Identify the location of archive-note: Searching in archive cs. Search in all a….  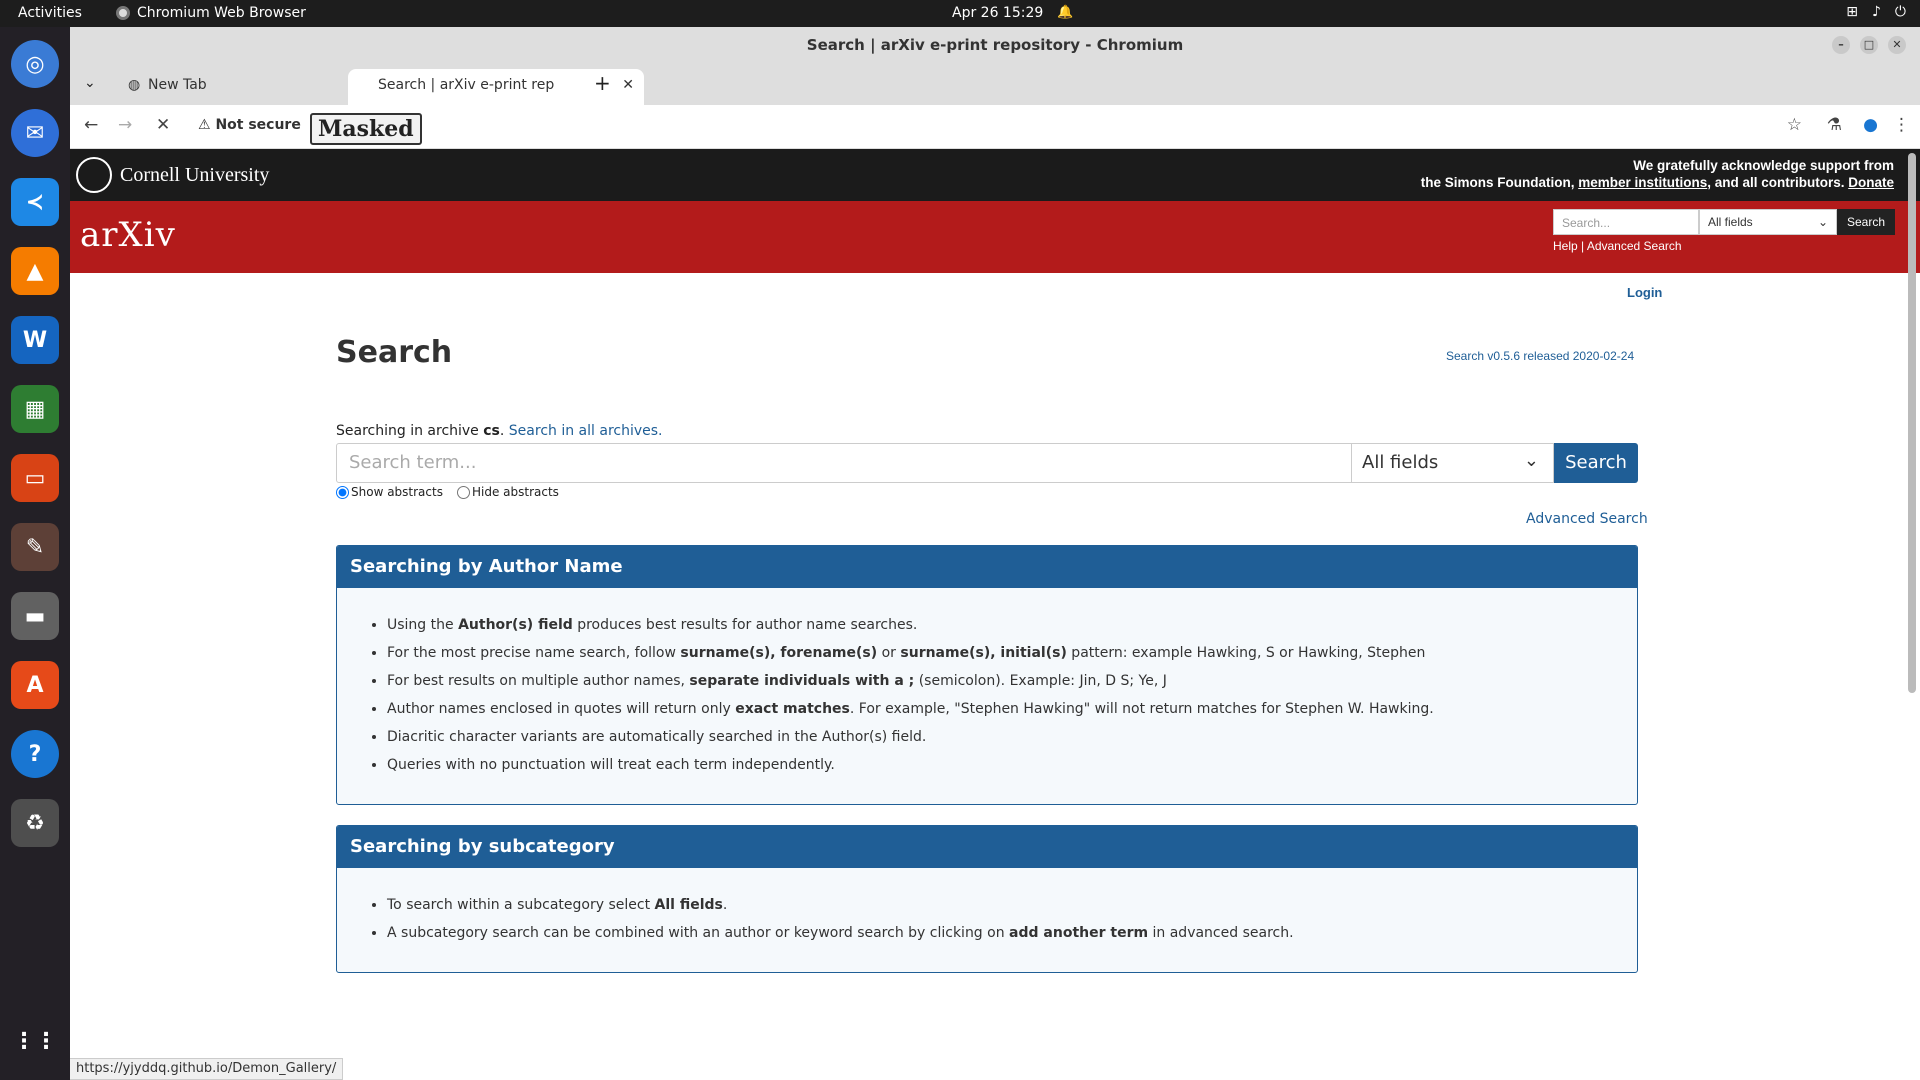
(499, 431).